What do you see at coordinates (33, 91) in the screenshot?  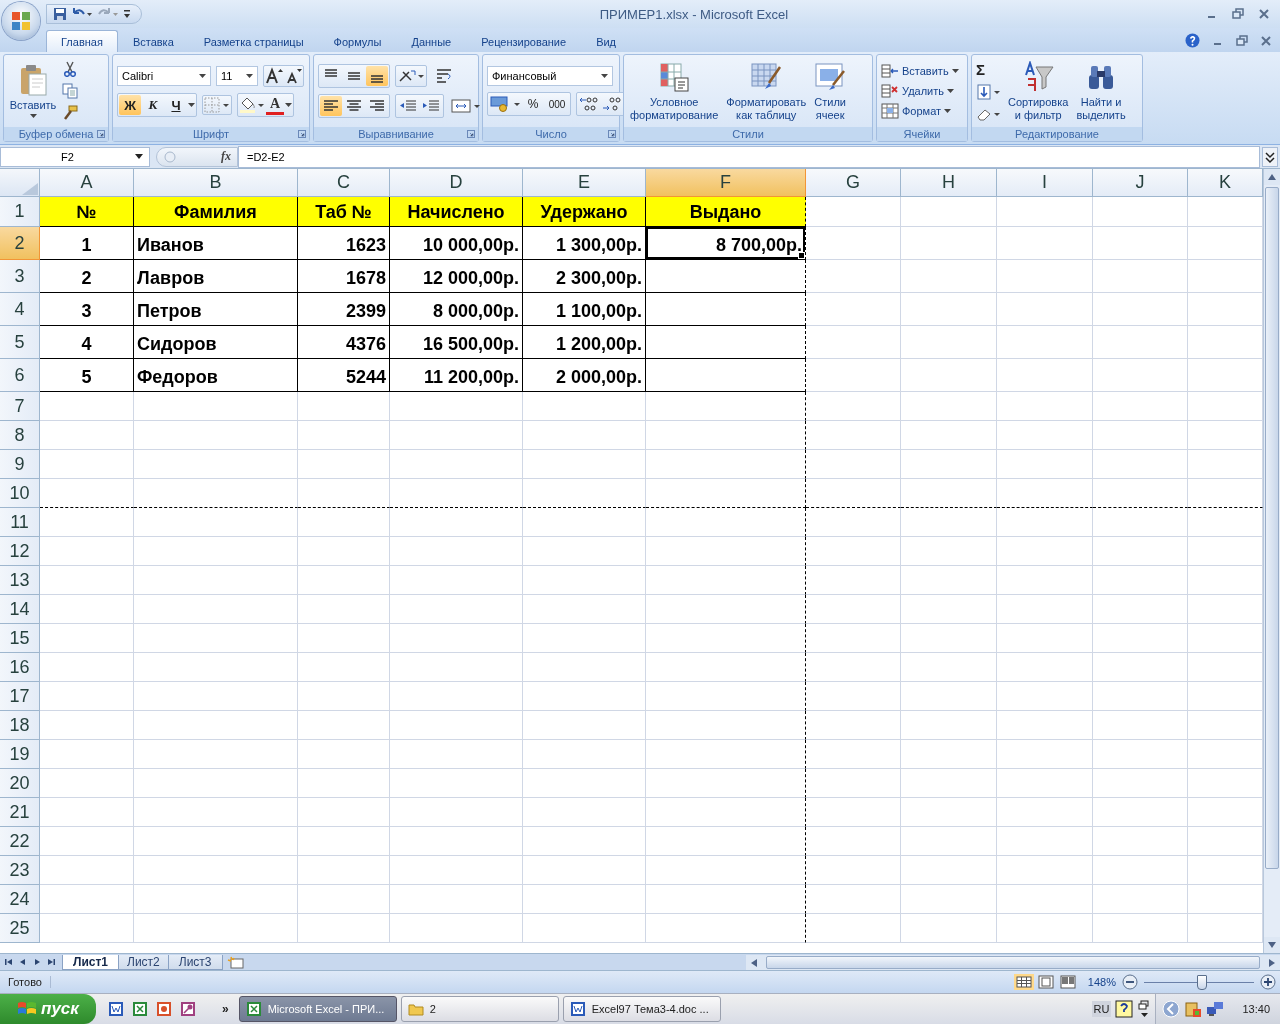 I see `paste-button: Вставить` at bounding box center [33, 91].